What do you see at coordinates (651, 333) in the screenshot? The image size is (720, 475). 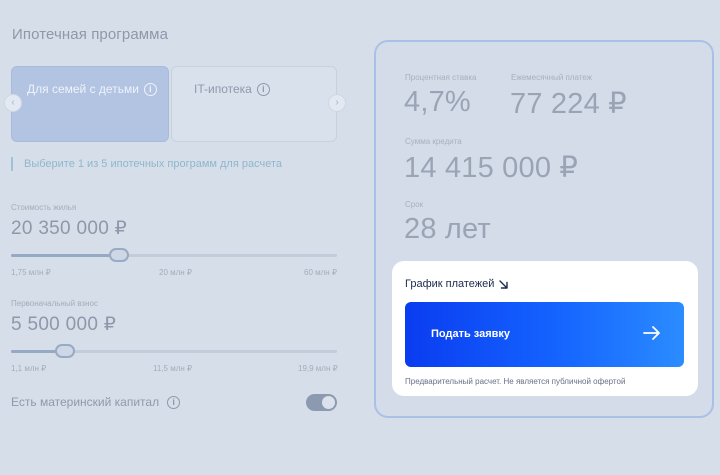 I see `arrow-right-icon` at bounding box center [651, 333].